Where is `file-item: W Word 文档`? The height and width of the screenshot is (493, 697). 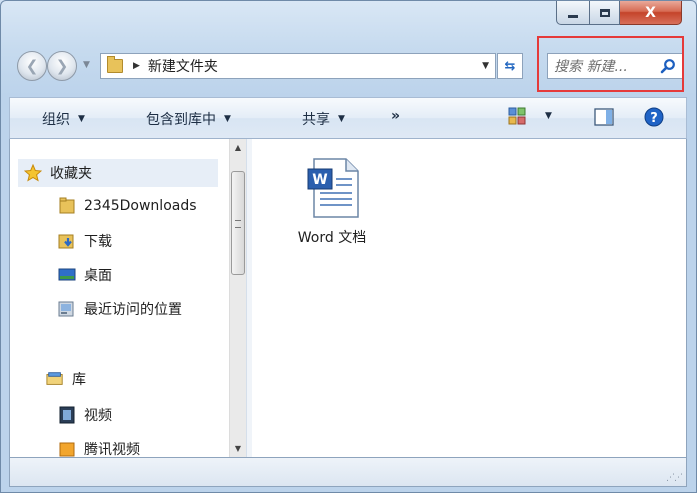 file-item: W Word 文档 is located at coordinates (332, 201).